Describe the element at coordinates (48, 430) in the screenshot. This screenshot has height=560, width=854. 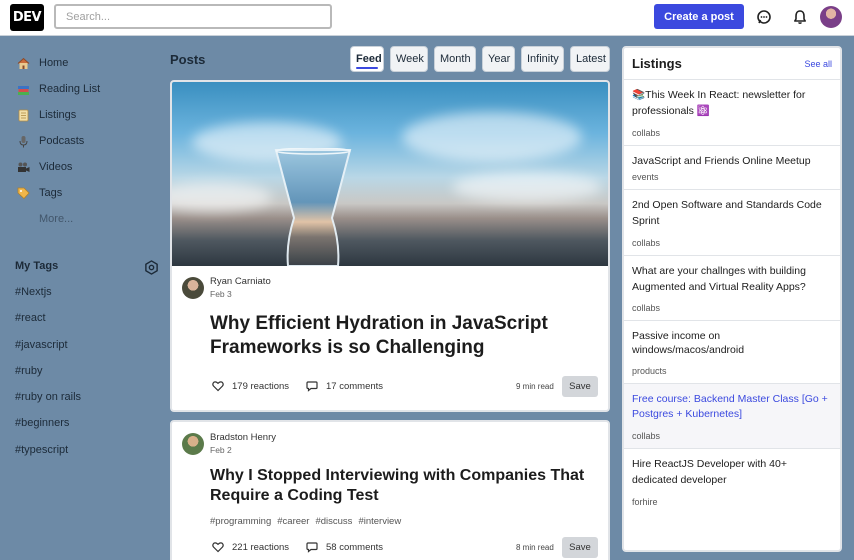
I see `tag-link: #beginners` at that location.